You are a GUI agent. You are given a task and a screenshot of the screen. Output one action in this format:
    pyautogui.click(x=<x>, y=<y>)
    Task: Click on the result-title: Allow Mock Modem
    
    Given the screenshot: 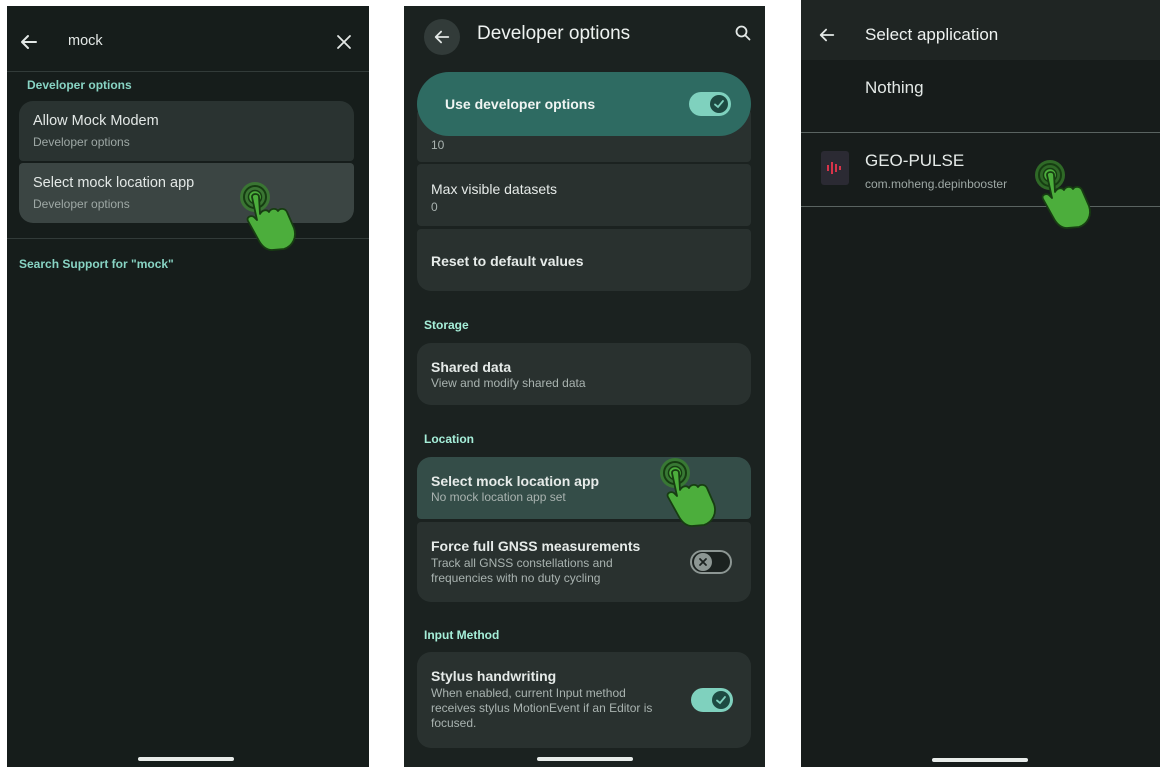 What is the action you would take?
    pyautogui.click(x=96, y=121)
    